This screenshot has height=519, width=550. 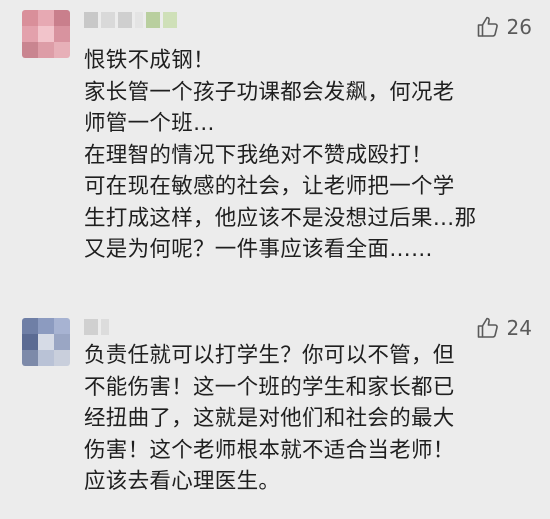 I want to click on comment-line: 不能伤害！这一个班的学生和家长都已, so click(x=269, y=387).